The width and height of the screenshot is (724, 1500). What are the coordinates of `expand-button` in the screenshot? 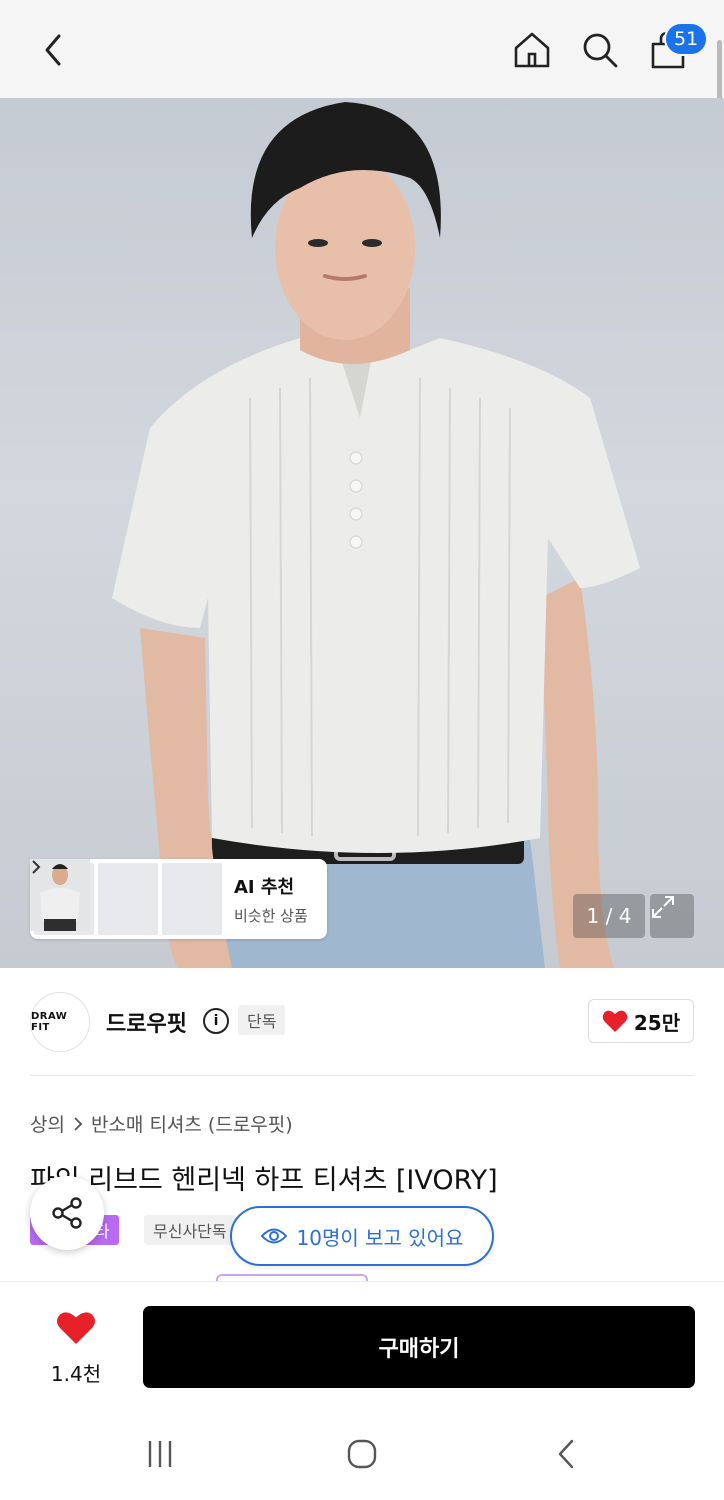 It's located at (672, 916).